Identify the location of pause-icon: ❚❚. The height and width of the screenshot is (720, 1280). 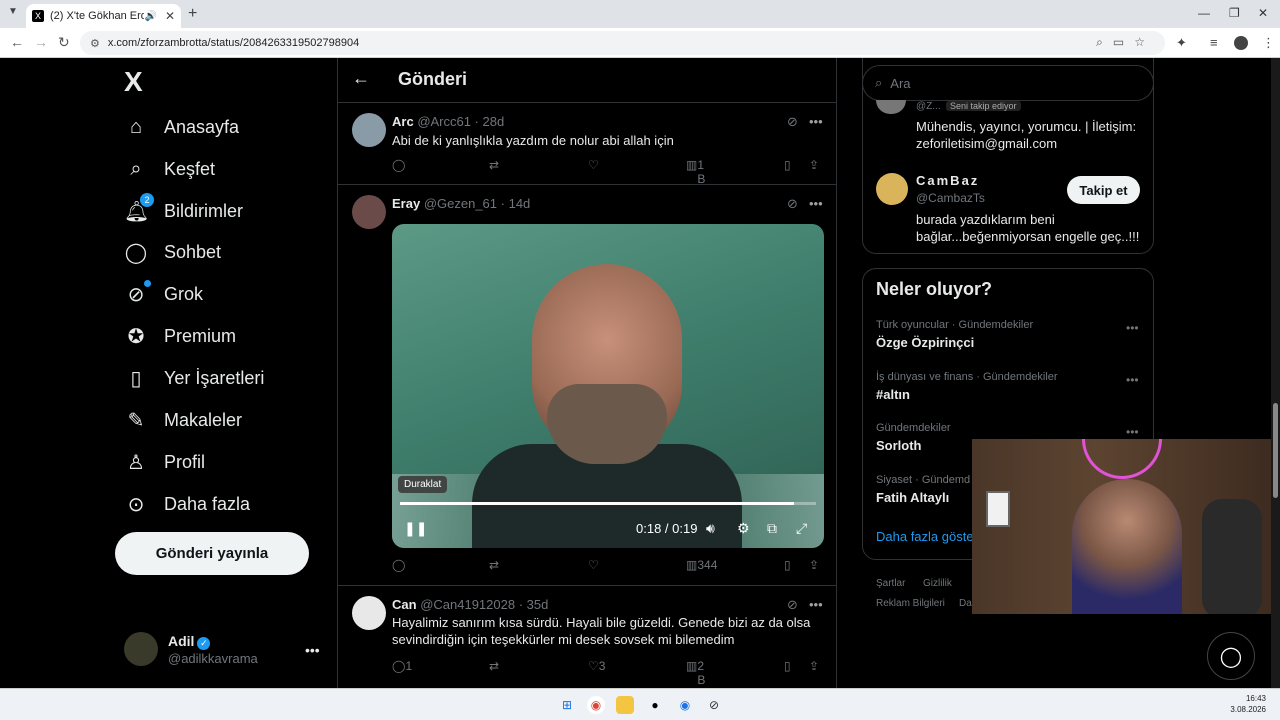
(415, 528).